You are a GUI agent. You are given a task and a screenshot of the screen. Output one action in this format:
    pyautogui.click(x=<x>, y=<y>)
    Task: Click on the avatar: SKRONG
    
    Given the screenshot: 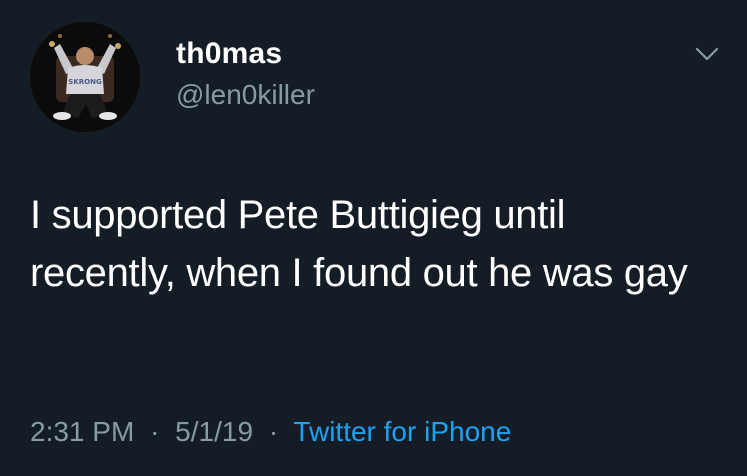 What is the action you would take?
    pyautogui.click(x=85, y=77)
    